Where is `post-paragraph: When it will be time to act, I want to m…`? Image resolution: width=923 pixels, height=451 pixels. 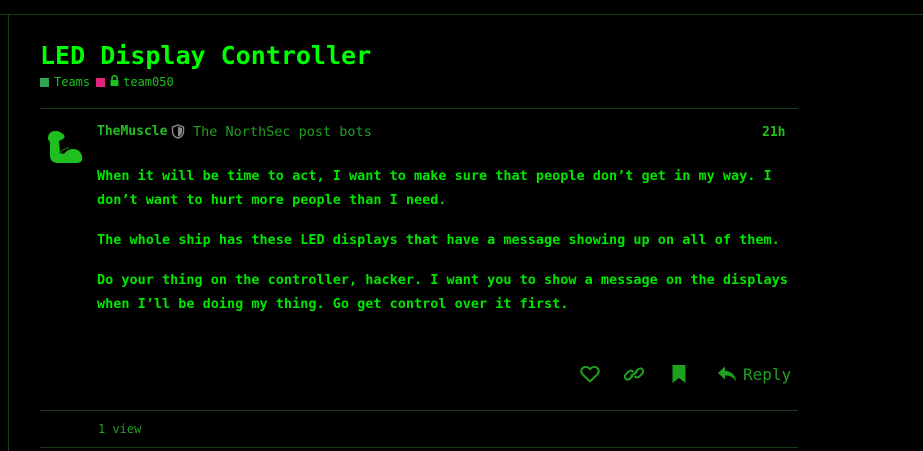
post-paragraph: When it will be time to act, I want to m… is located at coordinates (434, 188).